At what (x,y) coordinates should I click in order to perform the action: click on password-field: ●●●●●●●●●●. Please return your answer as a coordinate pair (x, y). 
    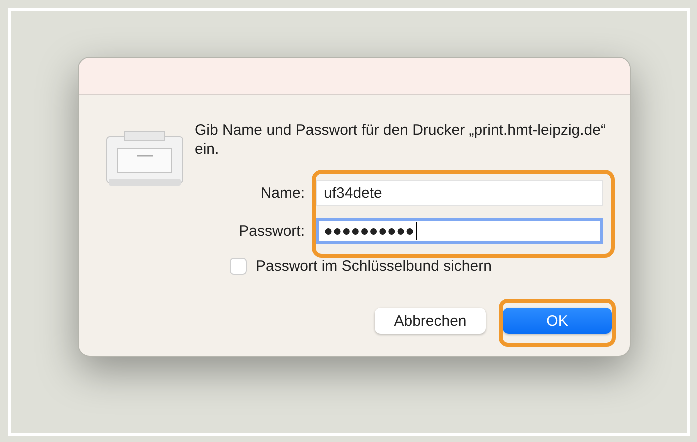
    Looking at the image, I should click on (459, 231).